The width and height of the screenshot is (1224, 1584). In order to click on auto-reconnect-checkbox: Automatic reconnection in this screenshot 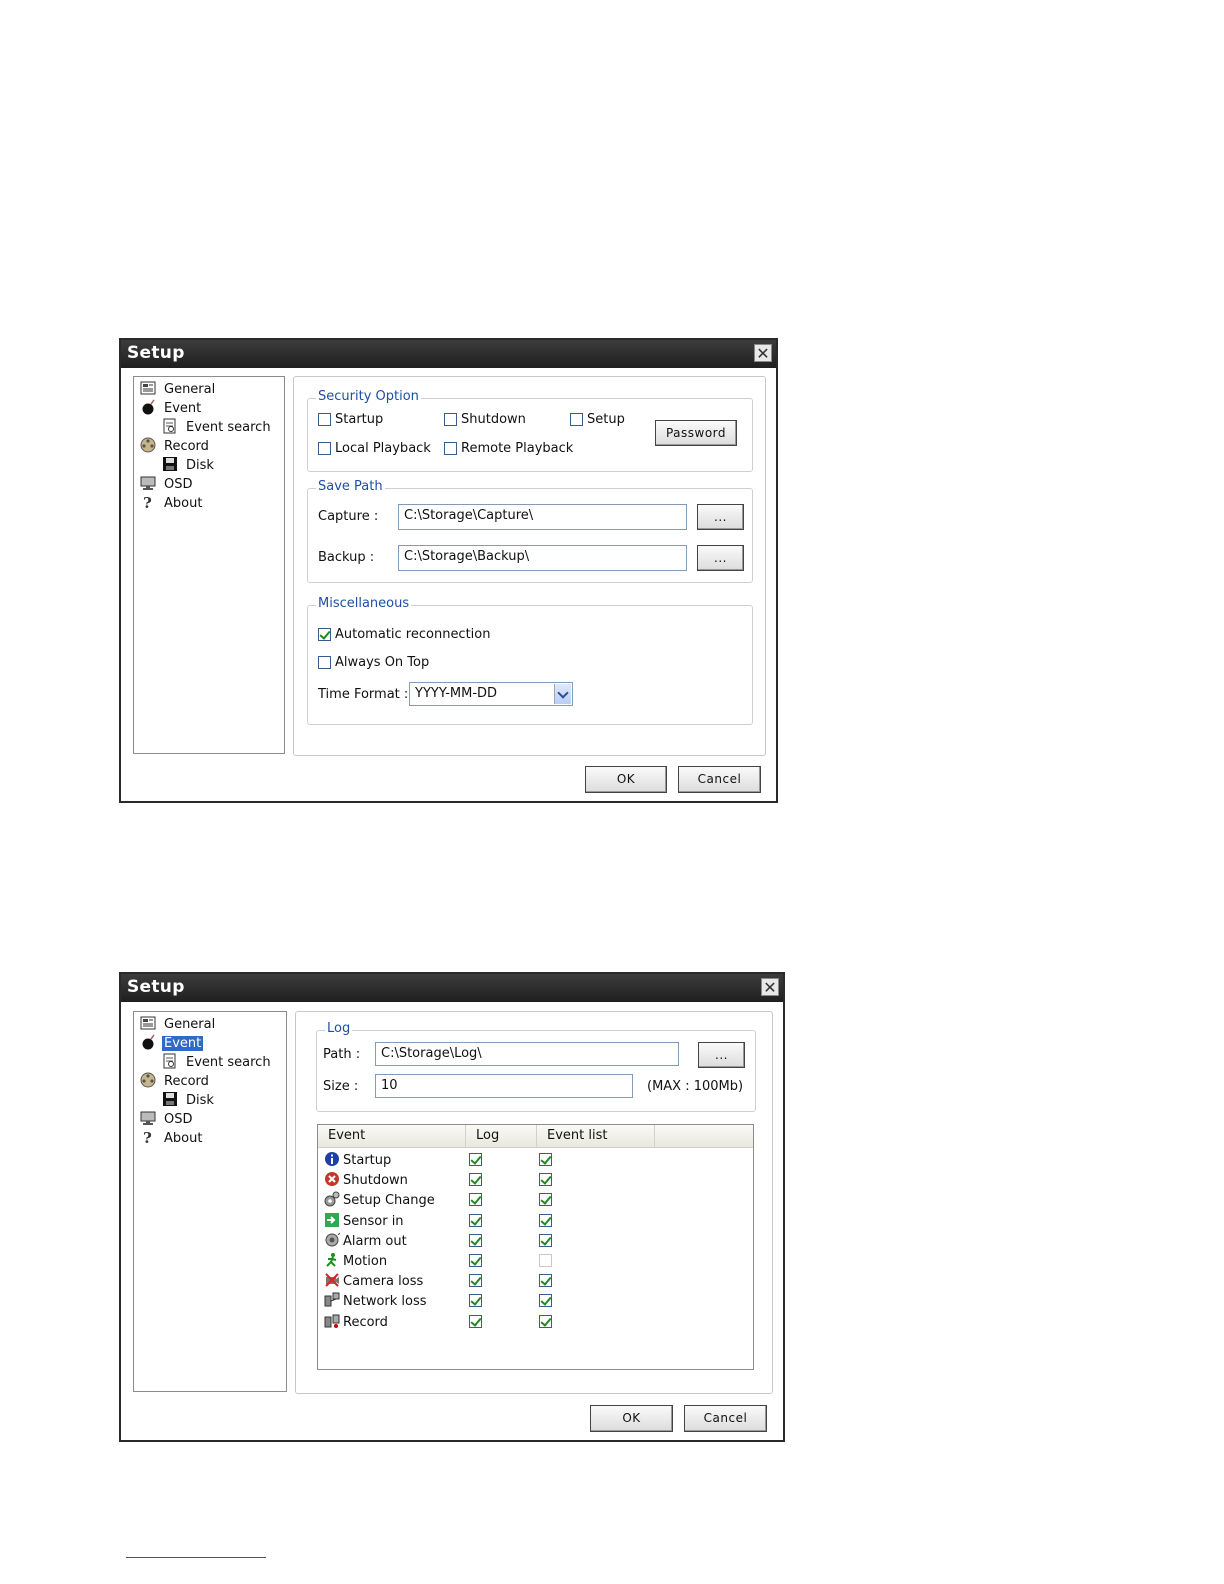, I will do `click(404, 635)`.